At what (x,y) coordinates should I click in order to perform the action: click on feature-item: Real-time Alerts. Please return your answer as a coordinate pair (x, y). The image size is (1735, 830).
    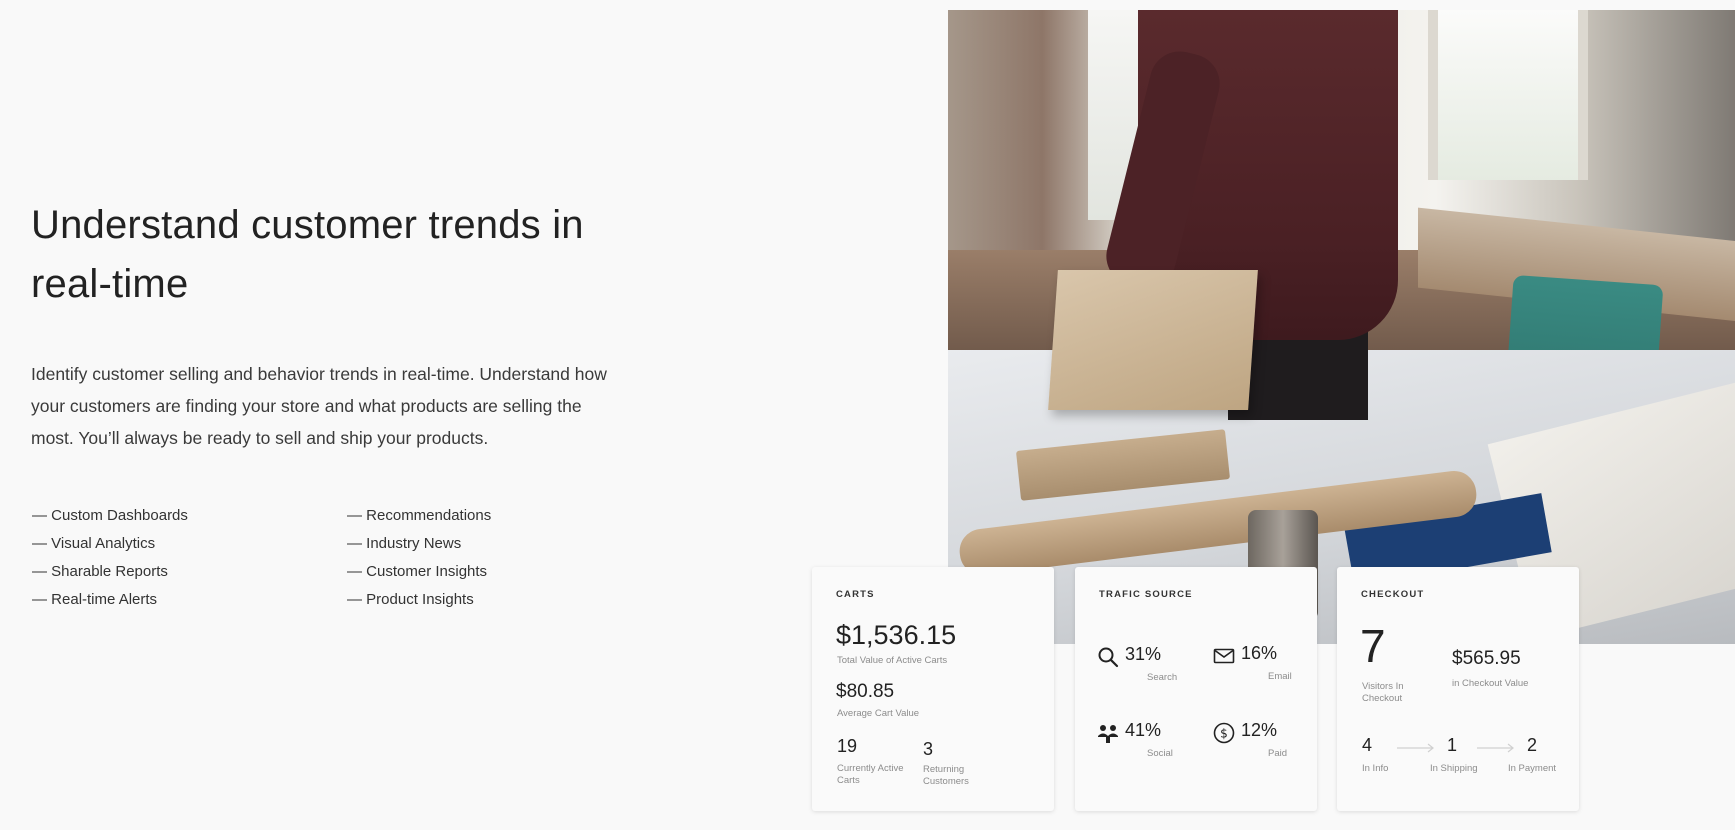
    Looking at the image, I should click on (110, 600).